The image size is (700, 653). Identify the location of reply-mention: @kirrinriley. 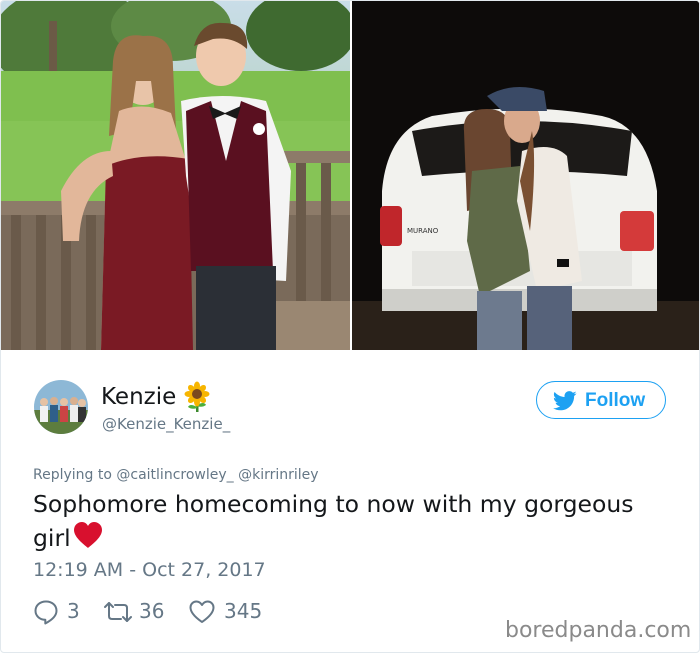
(278, 475).